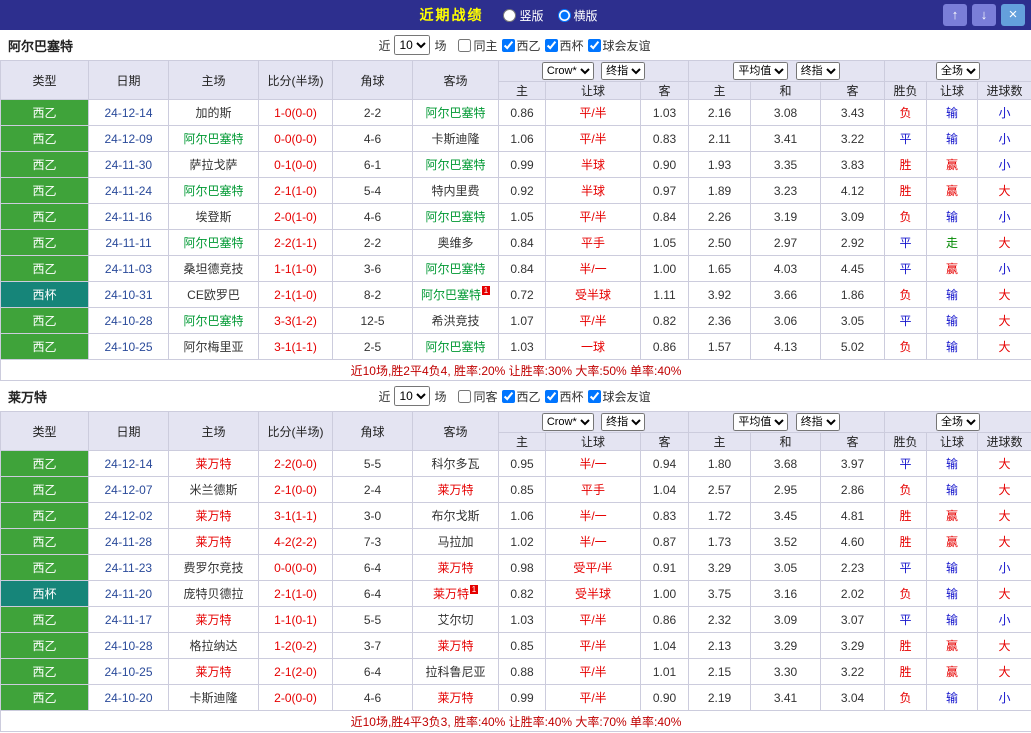  Describe the element at coordinates (522, 216) in the screenshot. I see `odds-home-cell: 1.05` at that location.